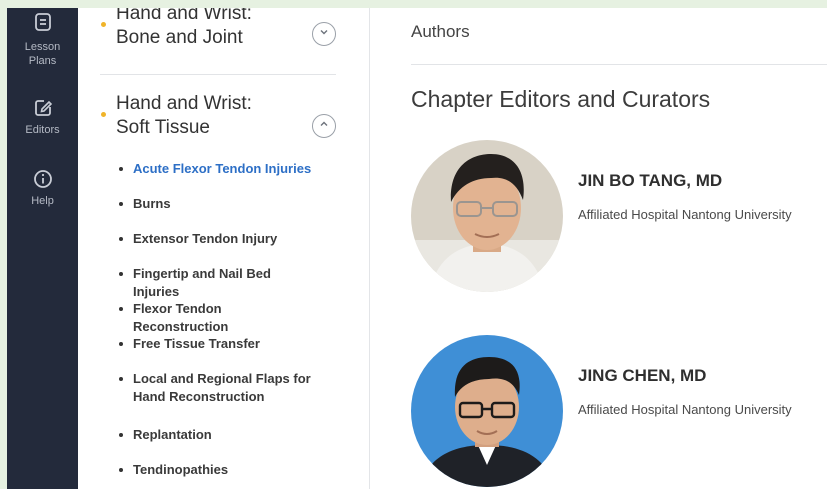 The height and width of the screenshot is (489, 827). I want to click on topic-item: Tendinopathies, so click(218, 470).